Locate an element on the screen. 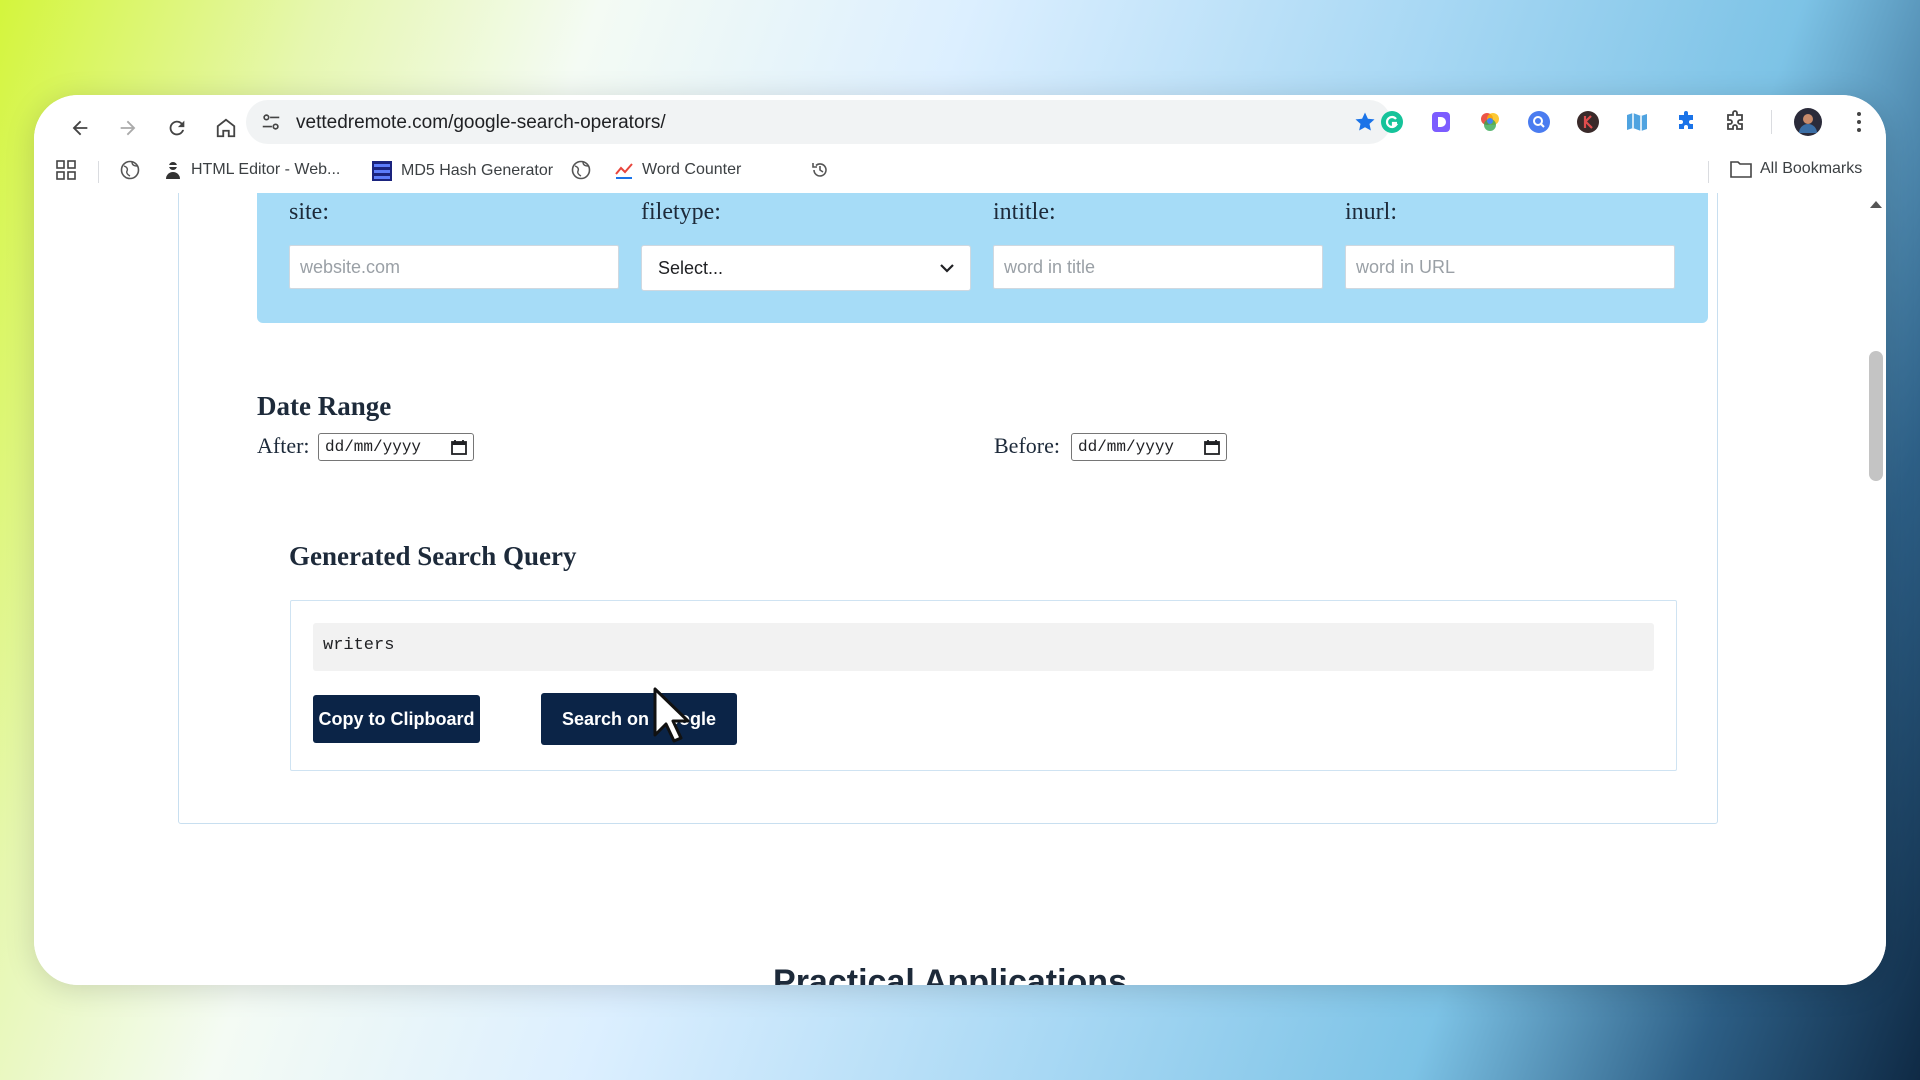  intitle-label: intitle: is located at coordinates (1024, 212).